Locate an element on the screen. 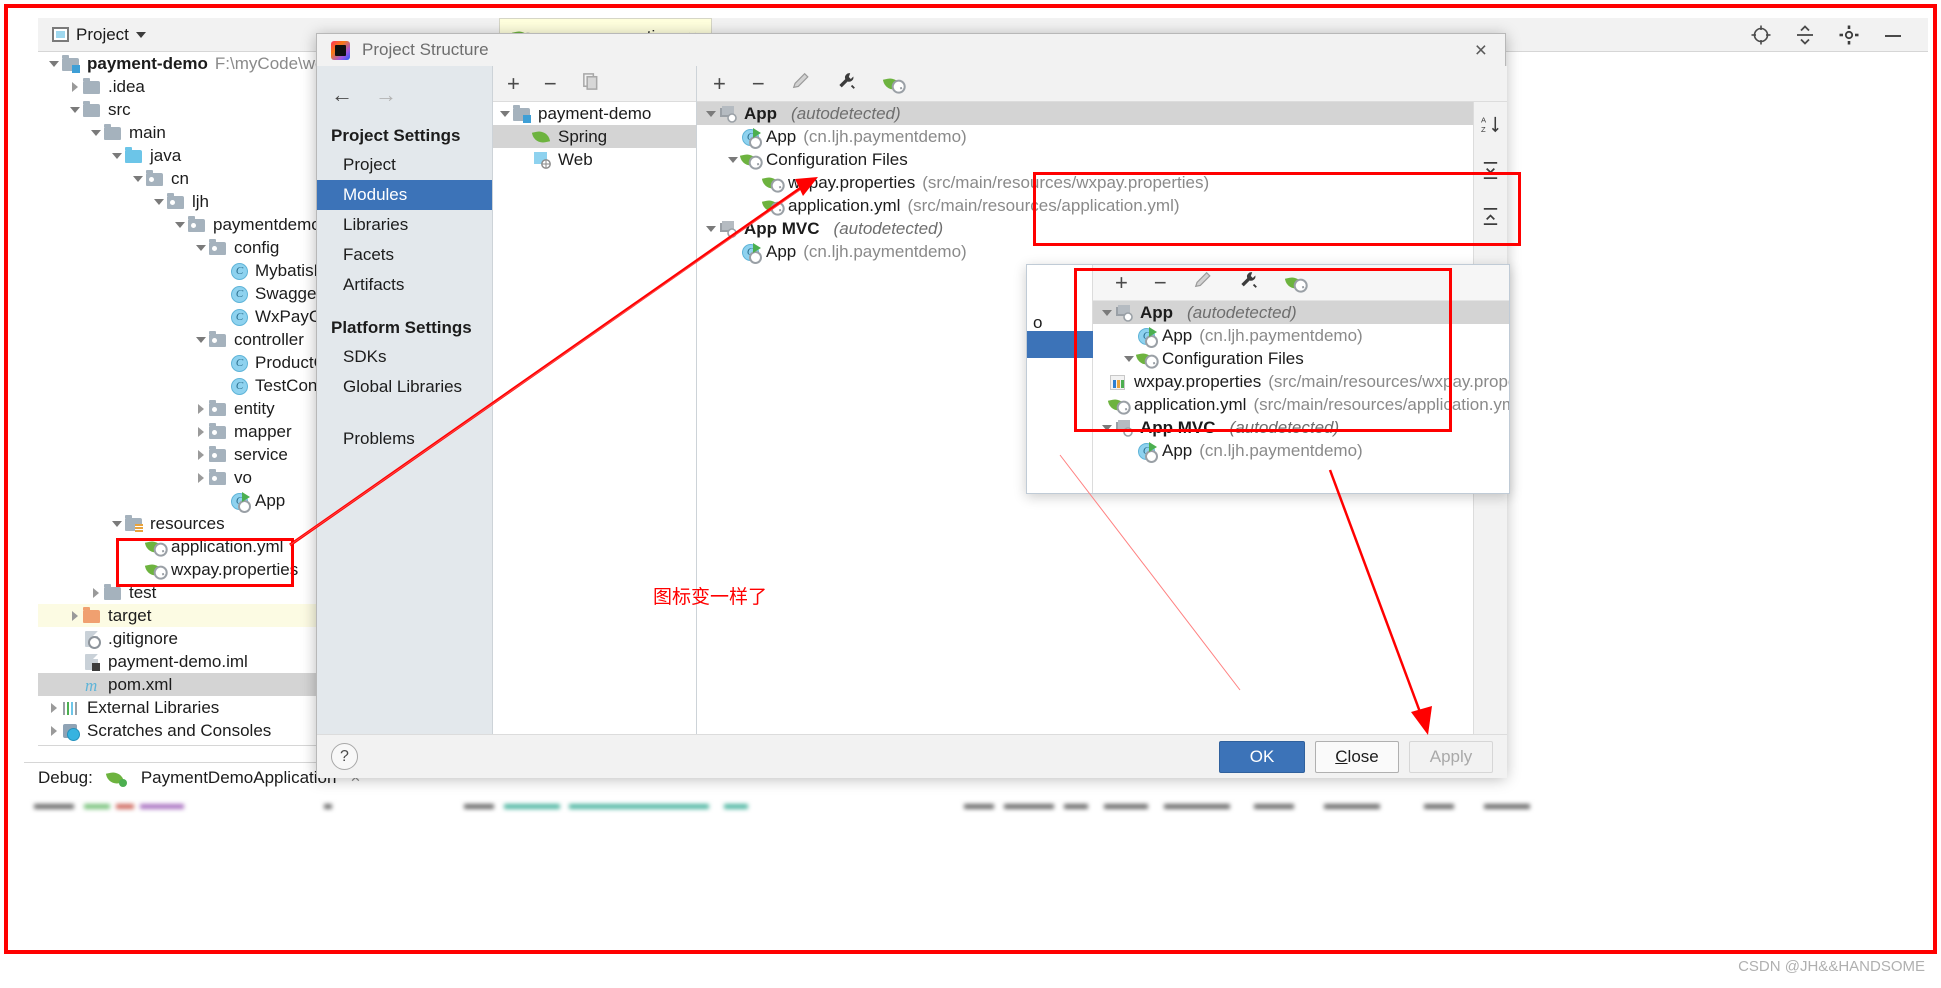 This screenshot has height=988, width=1941. chevron-down-icon is located at coordinates (140, 34).